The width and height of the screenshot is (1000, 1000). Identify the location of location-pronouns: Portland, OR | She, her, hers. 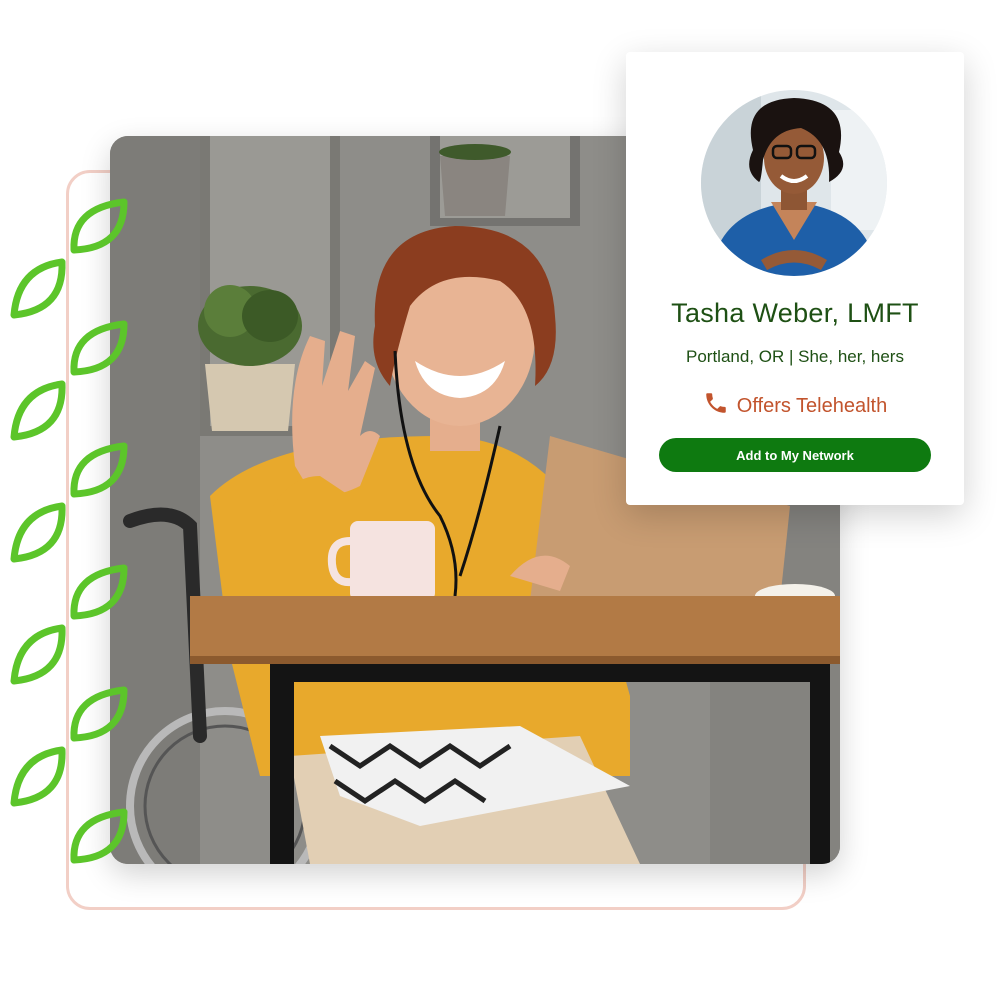
(795, 356).